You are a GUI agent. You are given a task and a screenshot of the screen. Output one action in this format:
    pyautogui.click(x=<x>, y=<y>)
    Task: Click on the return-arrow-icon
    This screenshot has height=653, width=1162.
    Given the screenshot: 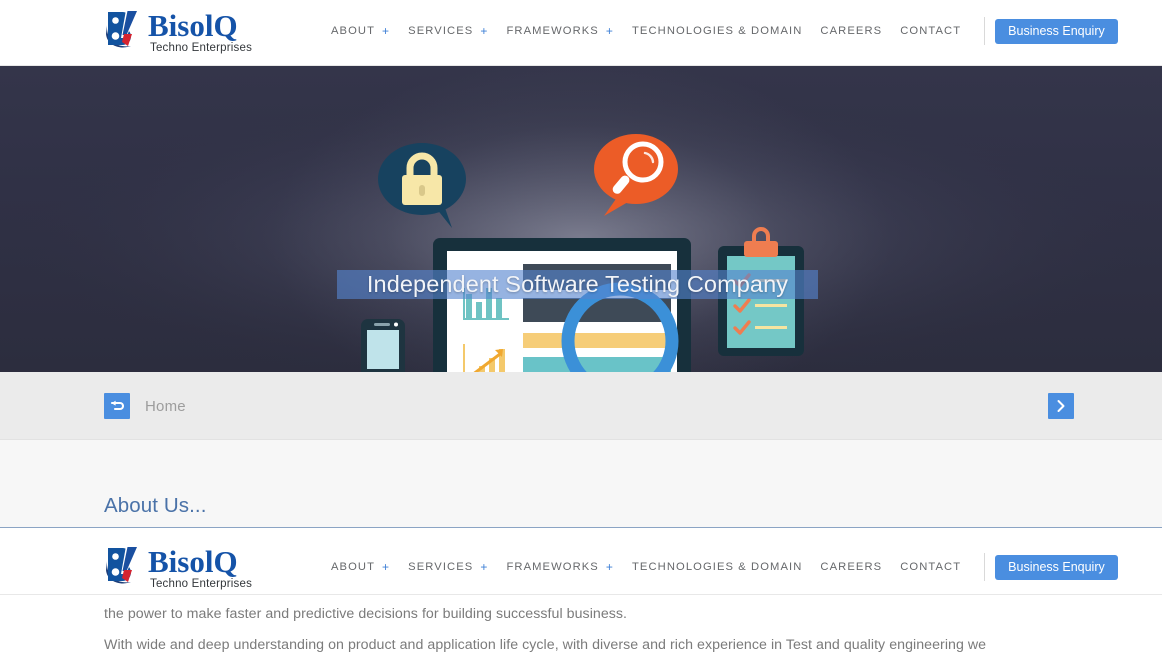 What is the action you would take?
    pyautogui.click(x=117, y=406)
    